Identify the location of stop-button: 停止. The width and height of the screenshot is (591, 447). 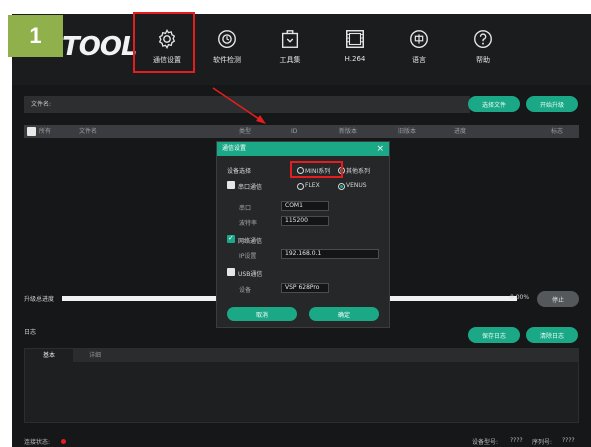
(558, 299).